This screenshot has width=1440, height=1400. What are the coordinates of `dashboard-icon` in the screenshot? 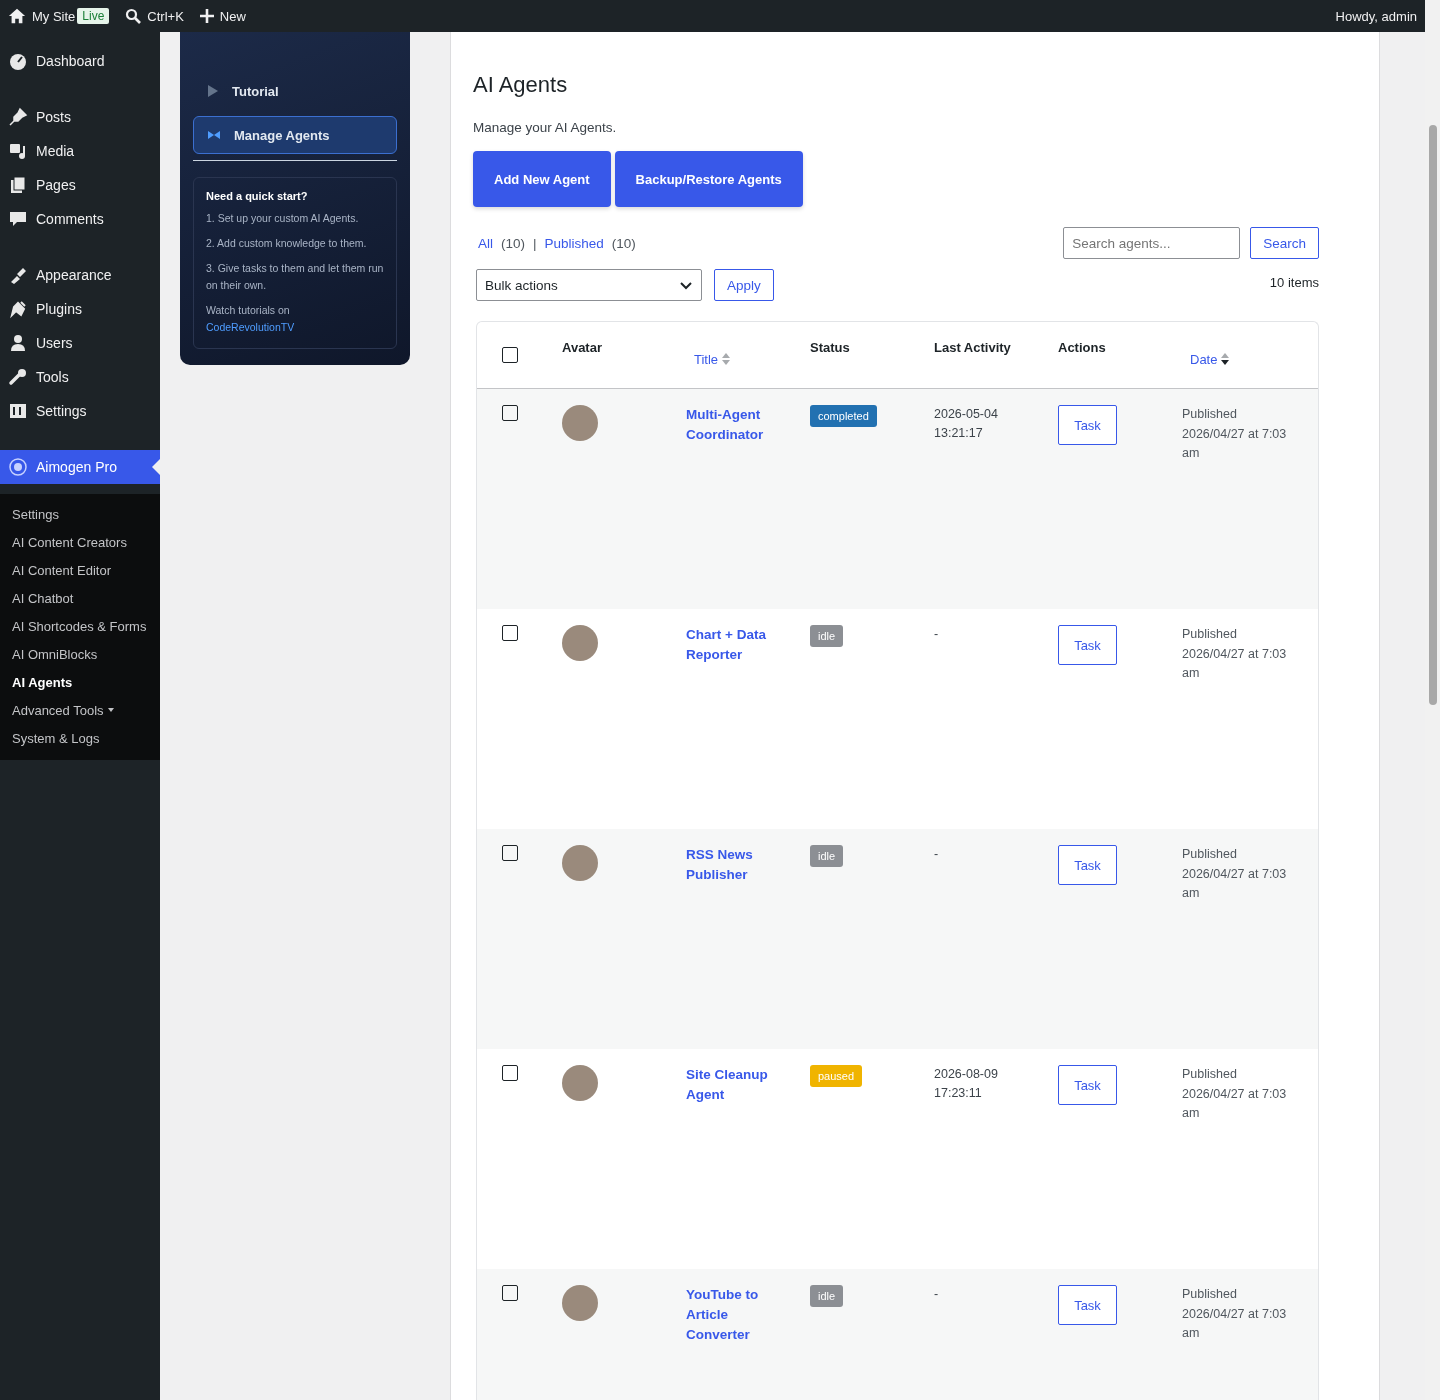 It's located at (18, 61).